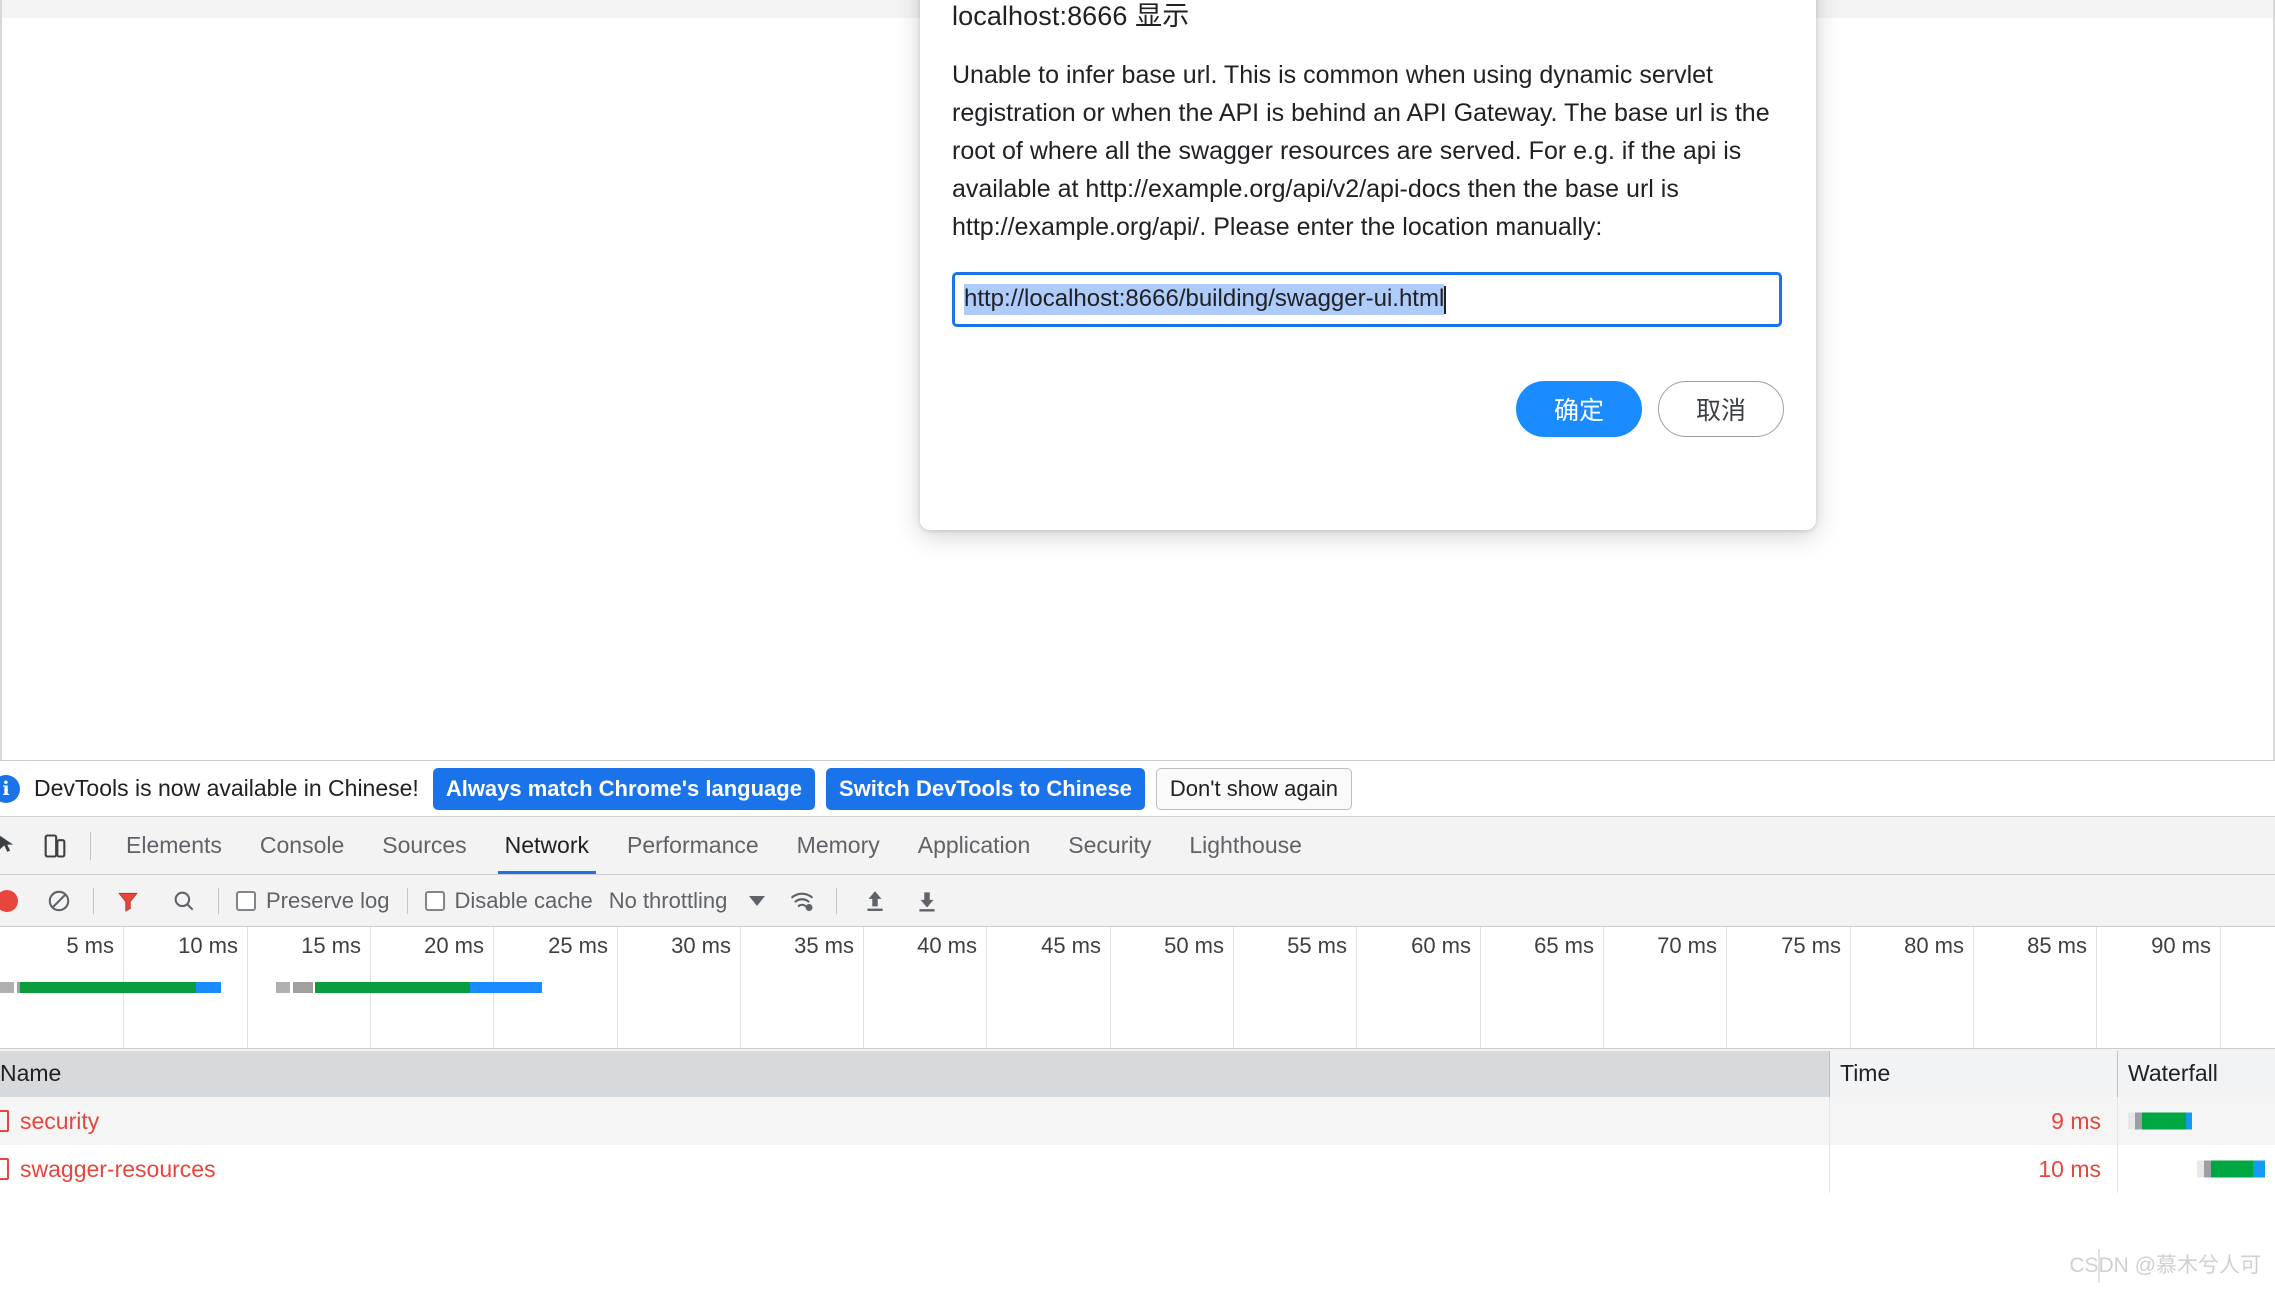 This screenshot has height=1291, width=2275. Describe the element at coordinates (1974, 1169) in the screenshot. I see `request-time: 10 ms` at that location.